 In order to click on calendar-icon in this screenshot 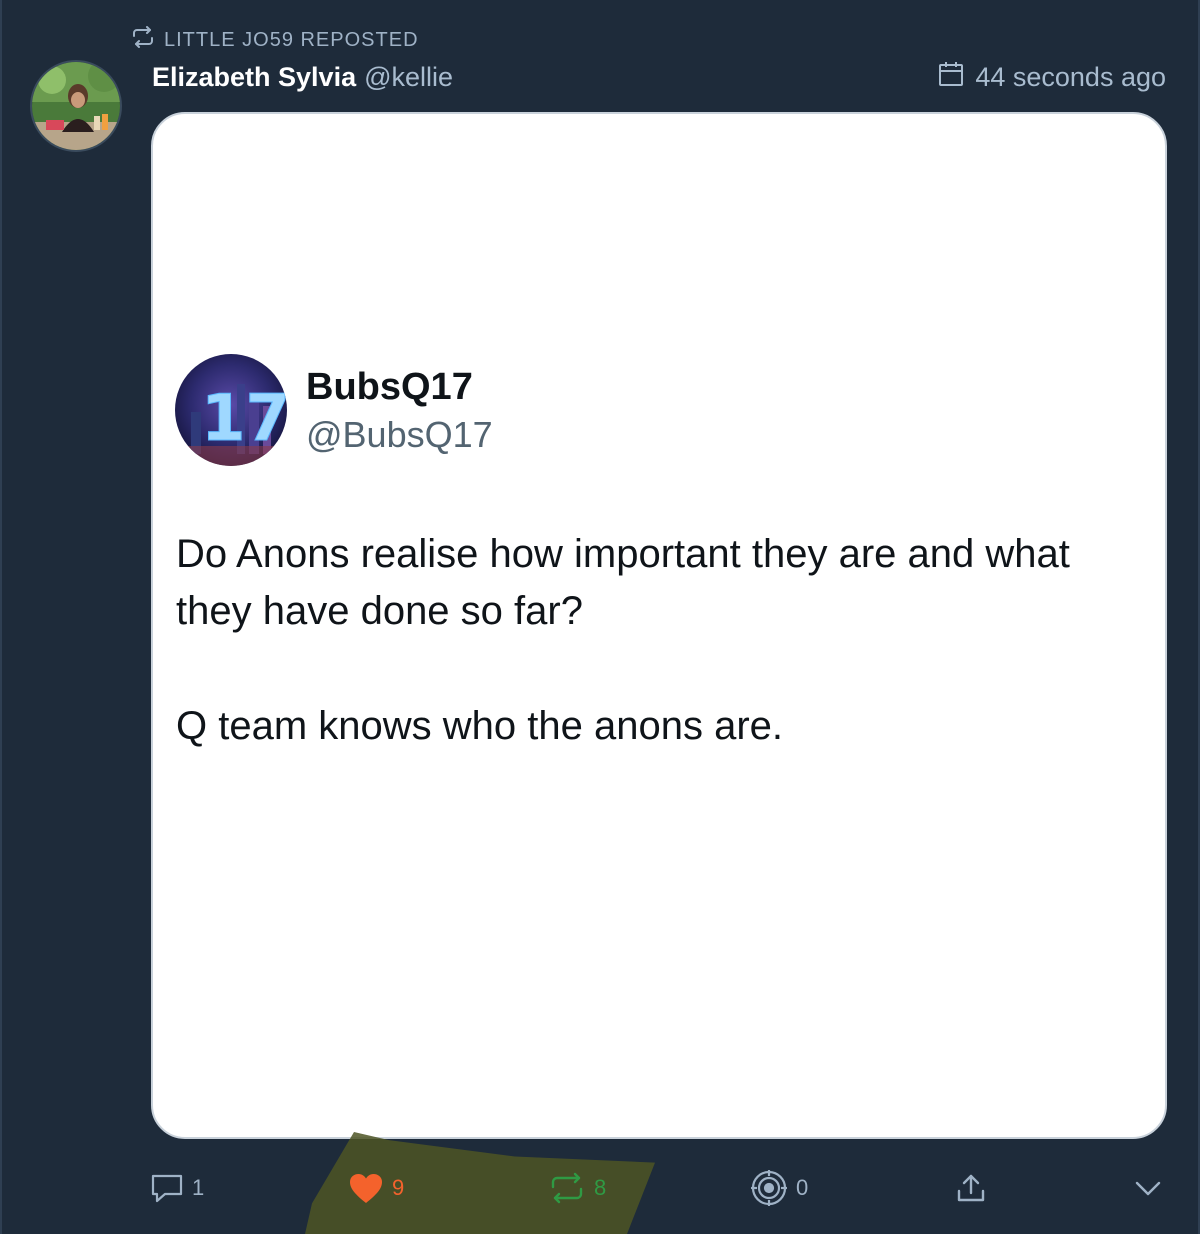, I will do `click(951, 77)`.